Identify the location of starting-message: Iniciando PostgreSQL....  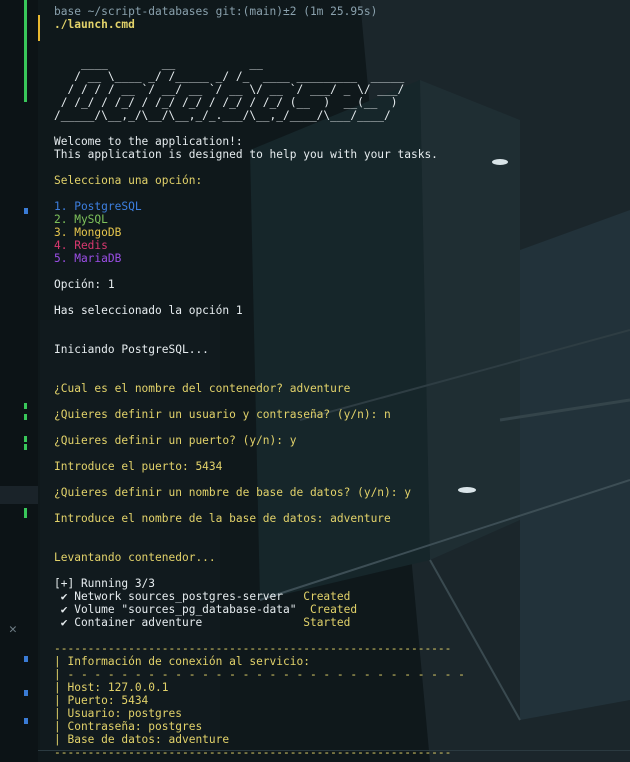
(131, 349).